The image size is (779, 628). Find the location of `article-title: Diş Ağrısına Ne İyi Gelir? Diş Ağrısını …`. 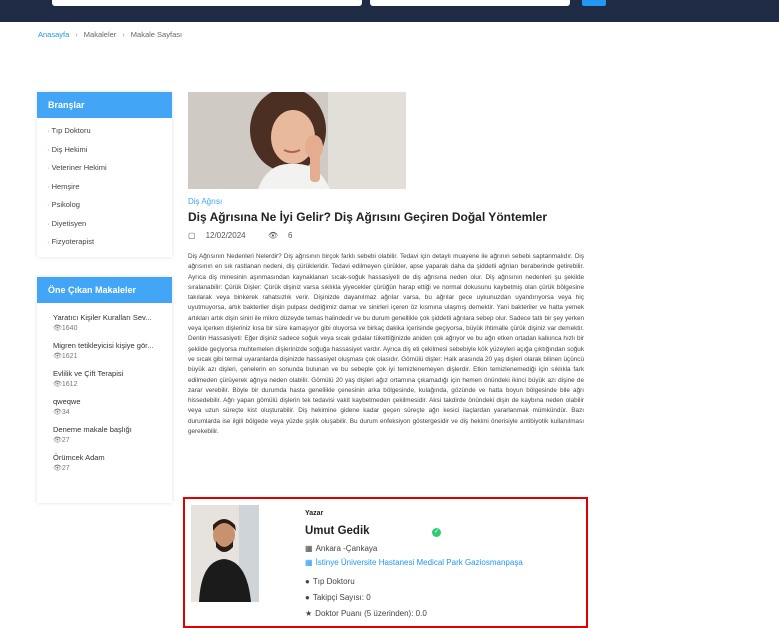

article-title: Diş Ağrısına Ne İyi Gelir? Diş Ağrısını … is located at coordinates (367, 217).